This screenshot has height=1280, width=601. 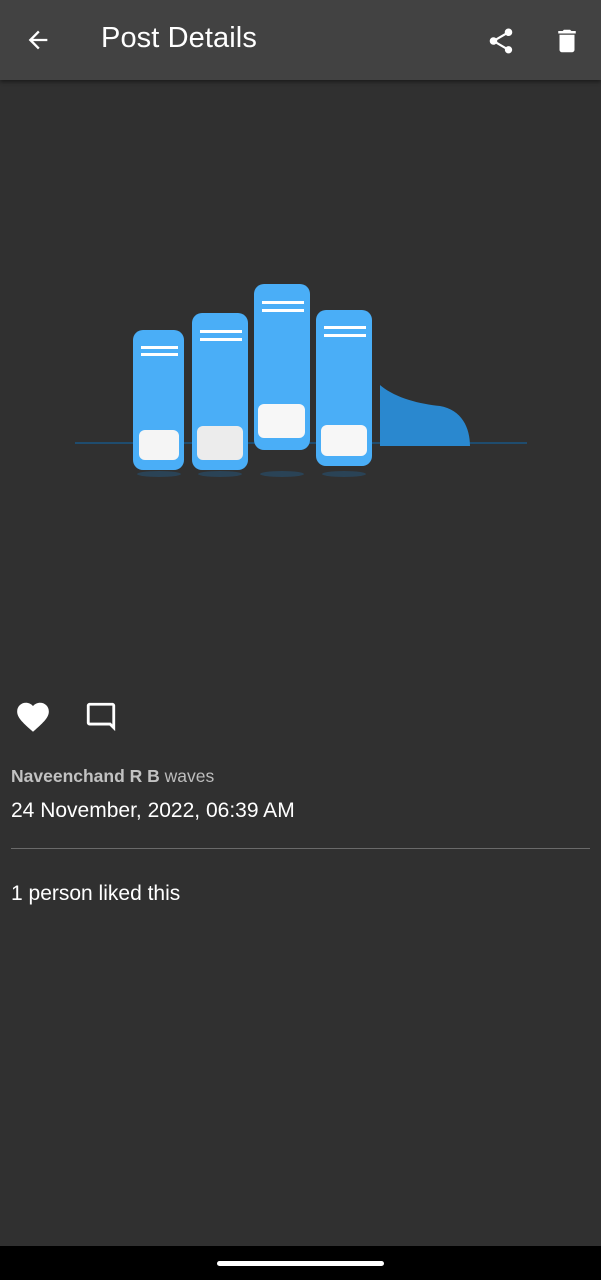 What do you see at coordinates (85, 776) in the screenshot?
I see `author-name: Naveenchand R B` at bounding box center [85, 776].